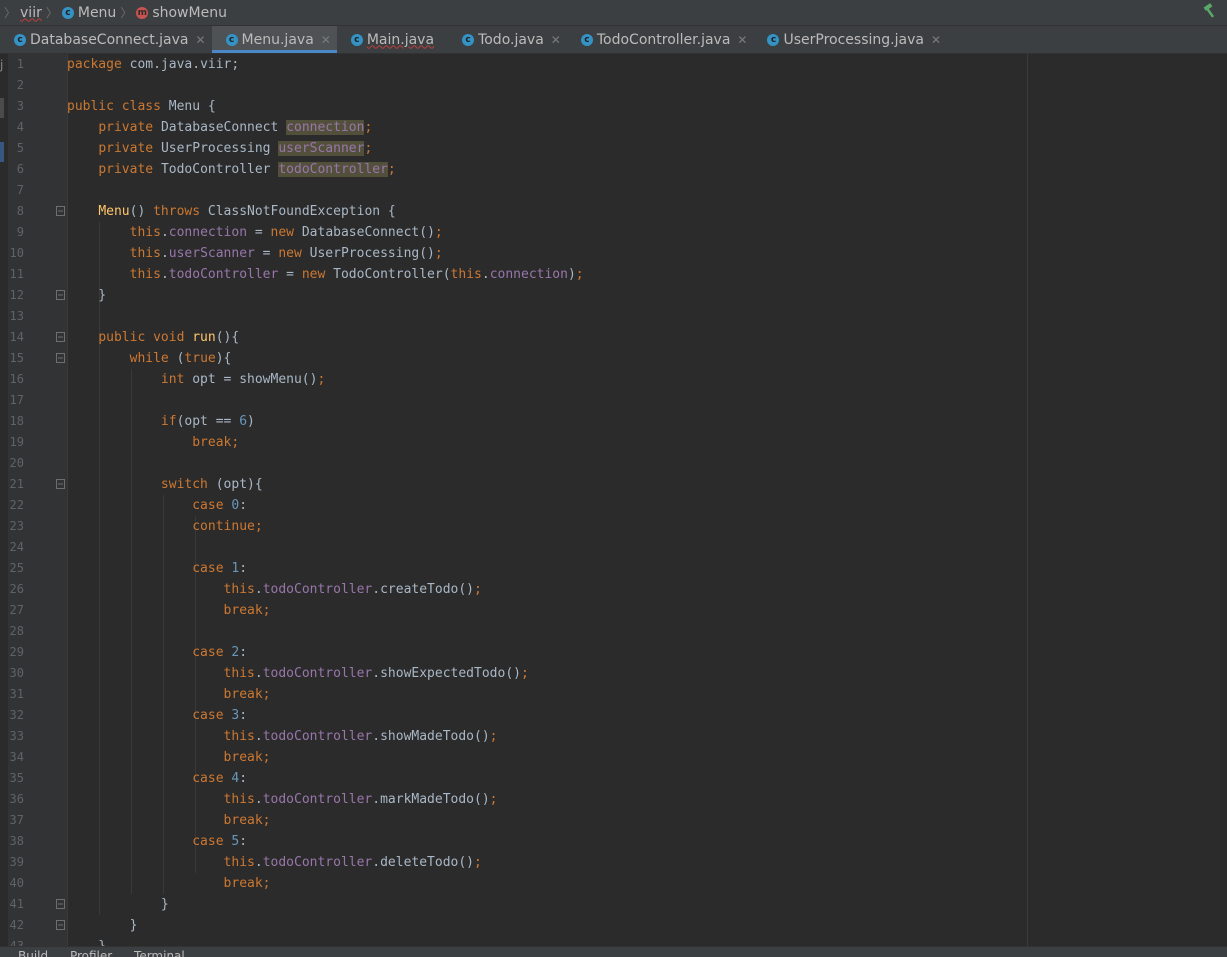  Describe the element at coordinates (16, 942) in the screenshot. I see `line-number: 43` at that location.